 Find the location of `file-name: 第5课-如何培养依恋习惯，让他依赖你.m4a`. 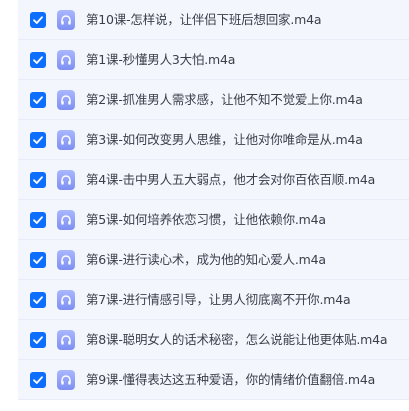

file-name: 第5课-如何培养依恋习惯，让他依赖你.m4a is located at coordinates (206, 220).